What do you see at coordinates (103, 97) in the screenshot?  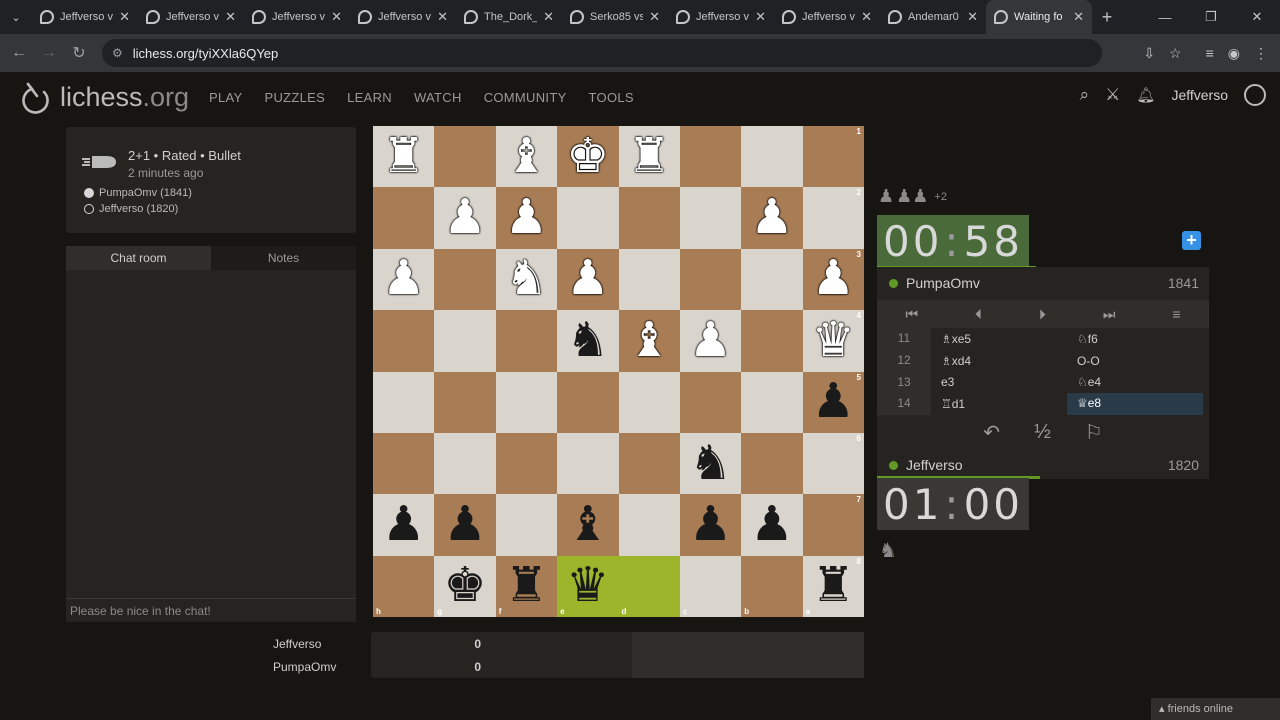 I see `lichess-logo: lichess.org` at bounding box center [103, 97].